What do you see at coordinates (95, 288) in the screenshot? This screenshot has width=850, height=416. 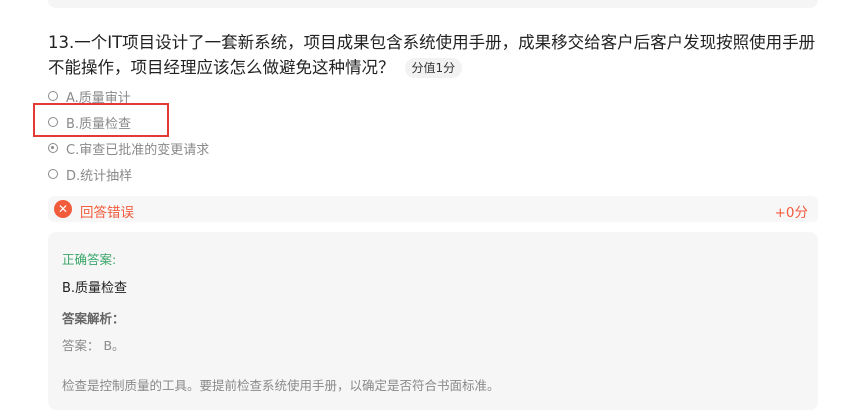 I see `correct-answer: B.质量检查` at bounding box center [95, 288].